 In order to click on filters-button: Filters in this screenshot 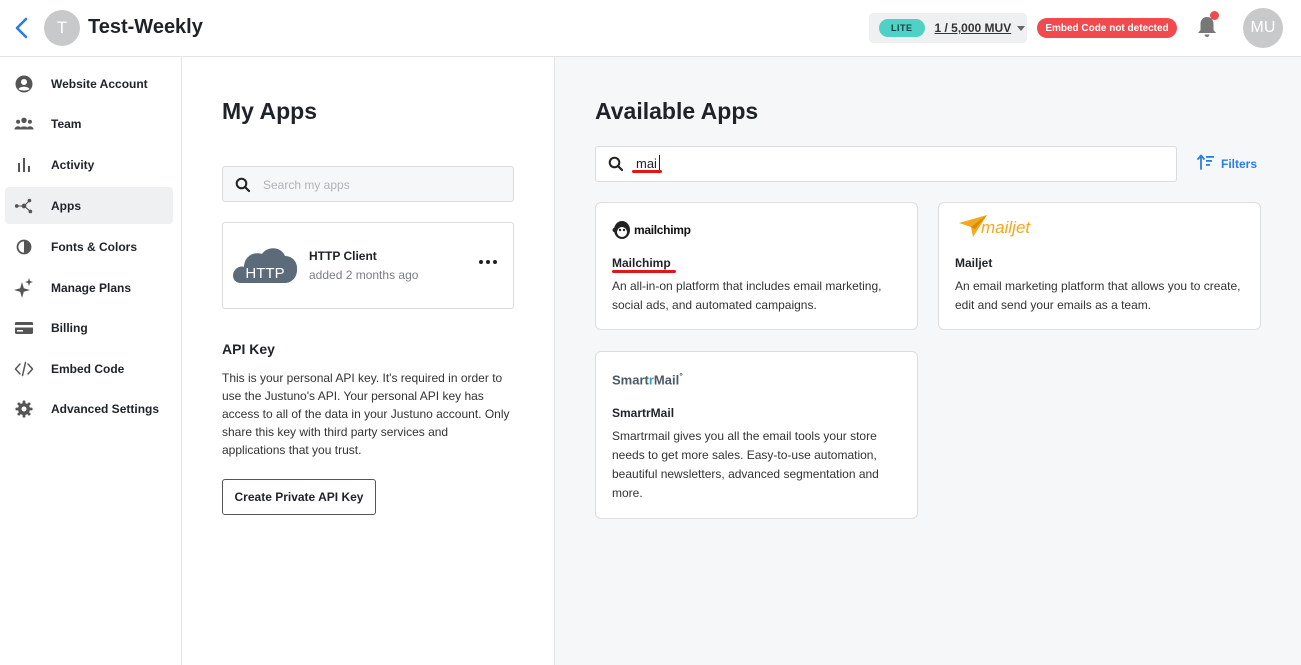, I will do `click(1227, 163)`.